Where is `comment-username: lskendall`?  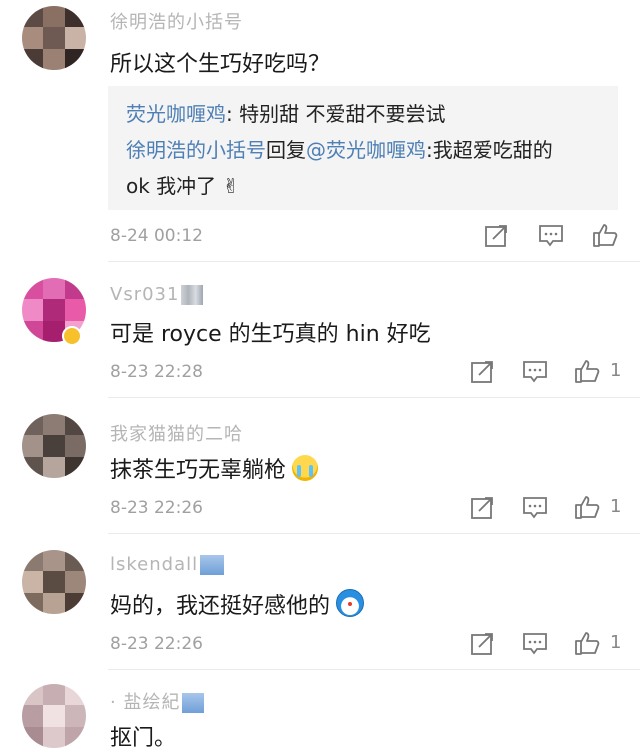 comment-username: lskendall is located at coordinates (167, 564).